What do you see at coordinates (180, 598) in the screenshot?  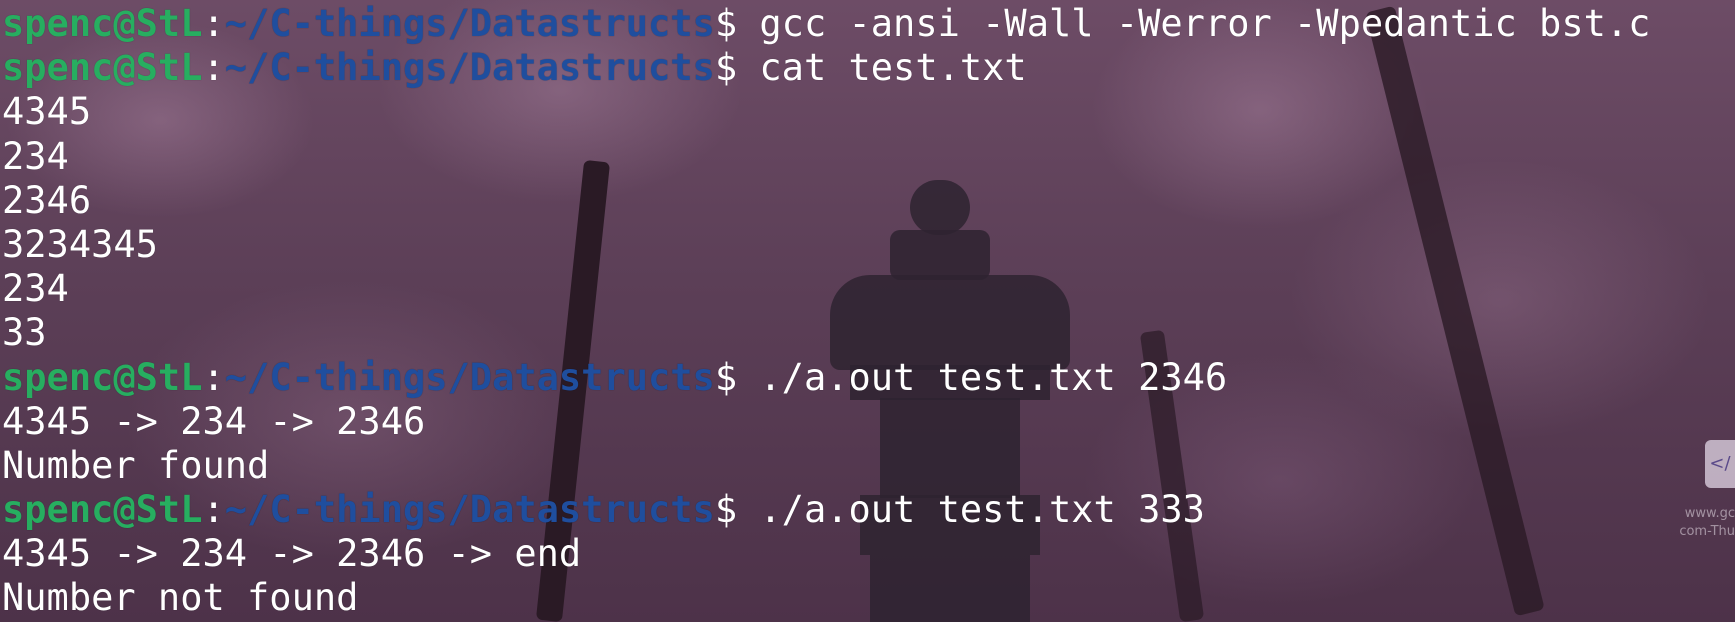 I see `terminal-line-output: Number not found` at bounding box center [180, 598].